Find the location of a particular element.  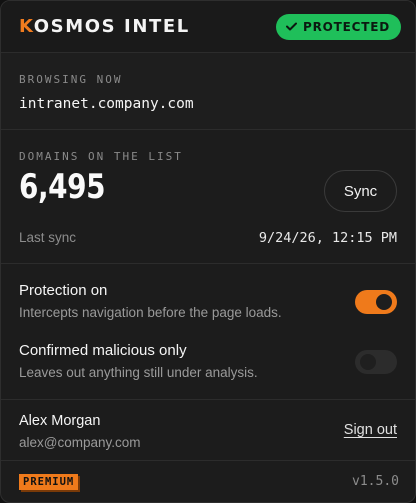

sync-button: Sync is located at coordinates (360, 191).